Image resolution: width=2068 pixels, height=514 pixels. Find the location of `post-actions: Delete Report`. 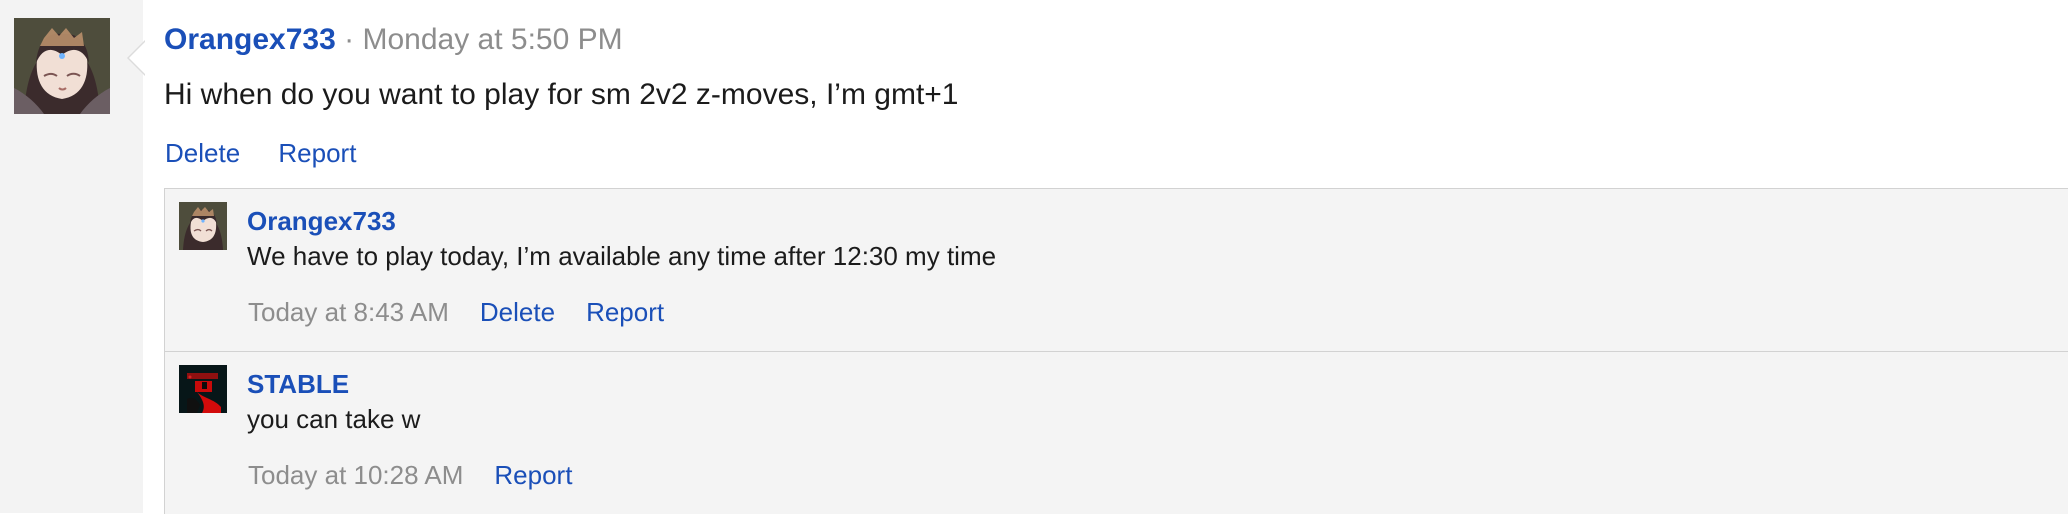

post-actions: Delete Report is located at coordinates (260, 153).